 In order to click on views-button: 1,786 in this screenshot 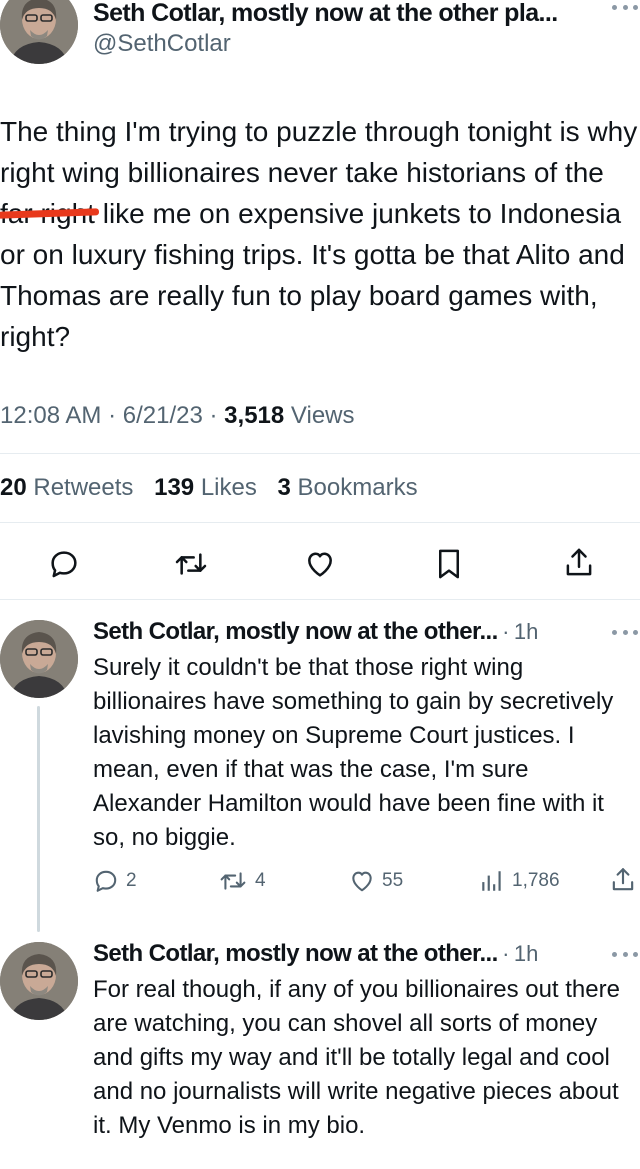, I will do `click(519, 881)`.